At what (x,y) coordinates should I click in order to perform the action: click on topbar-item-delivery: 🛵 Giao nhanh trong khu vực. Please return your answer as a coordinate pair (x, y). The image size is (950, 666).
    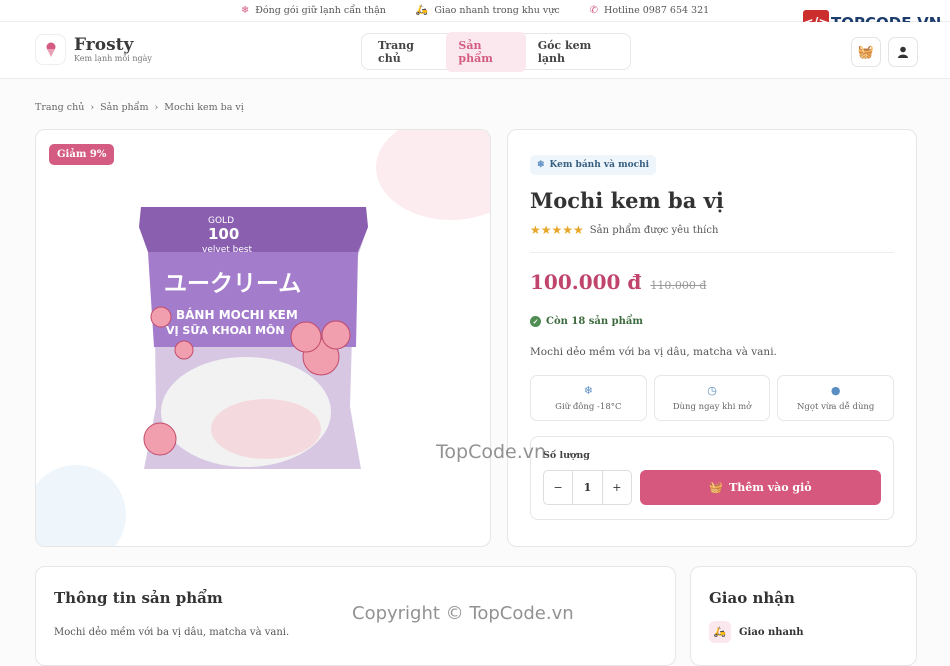
    Looking at the image, I should click on (488, 10).